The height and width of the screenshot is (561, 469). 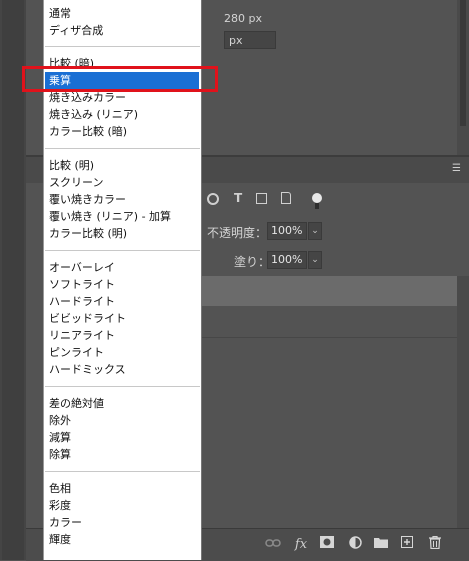 I want to click on blend-linear-burn: 焼き込み (リニア), so click(x=124, y=114).